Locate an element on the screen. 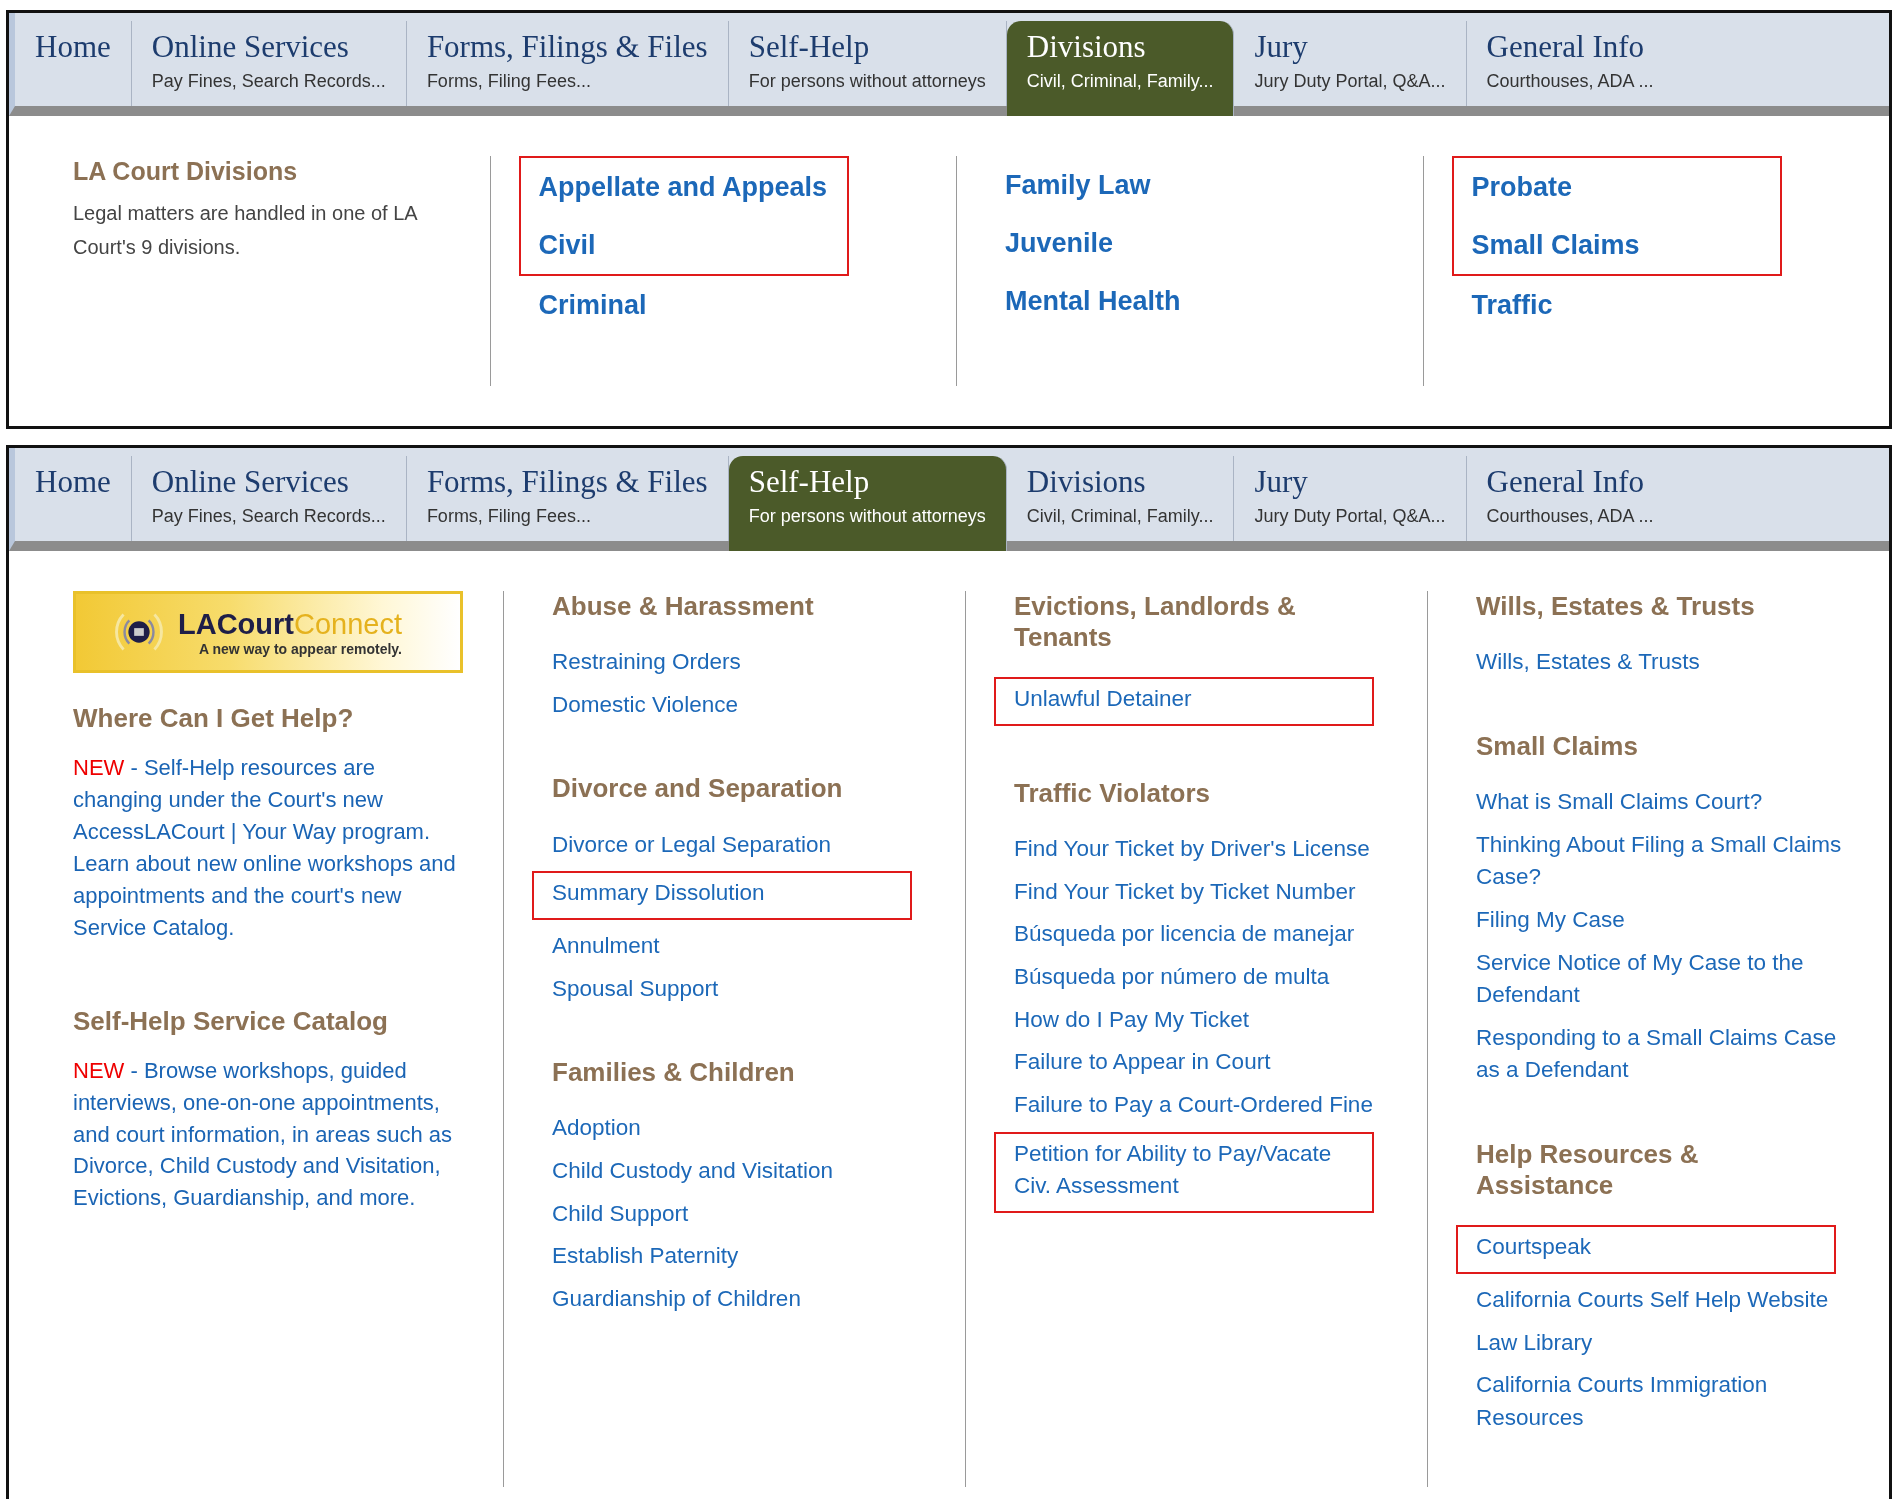 This screenshot has height=1499, width=1900. menu-link: Responding to a Small Claims Case as a Defendant is located at coordinates (1666, 1054).